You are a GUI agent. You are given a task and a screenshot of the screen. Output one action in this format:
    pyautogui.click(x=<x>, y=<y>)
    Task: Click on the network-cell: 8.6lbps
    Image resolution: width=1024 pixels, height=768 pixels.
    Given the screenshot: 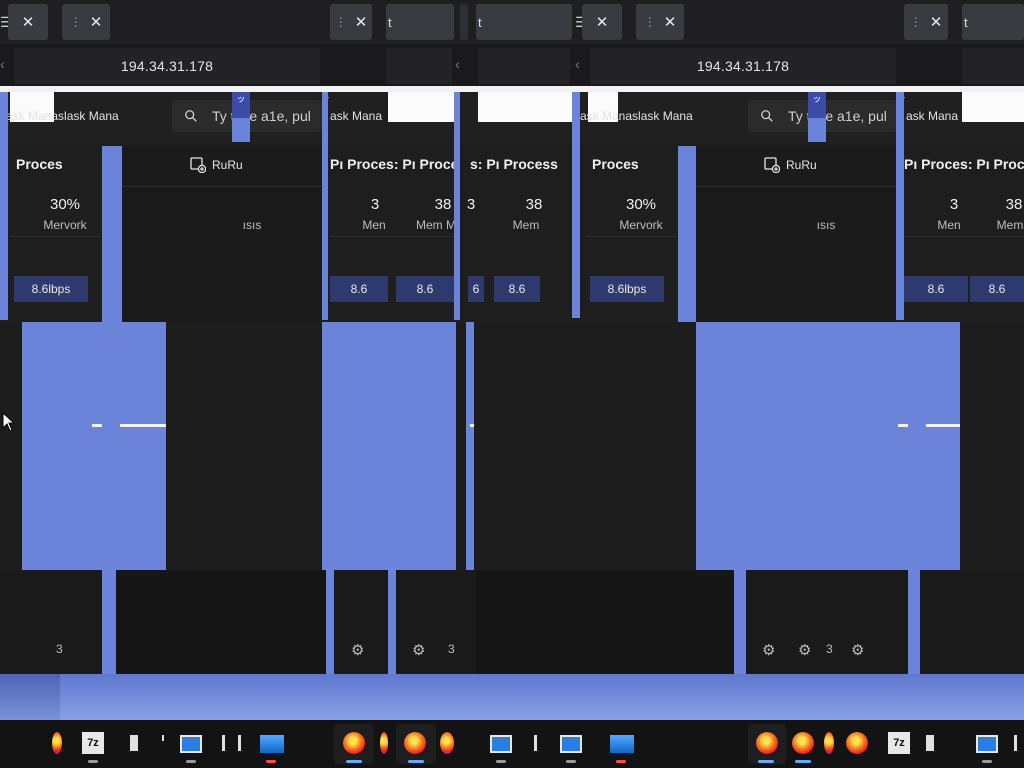 What is the action you would take?
    pyautogui.click(x=627, y=289)
    